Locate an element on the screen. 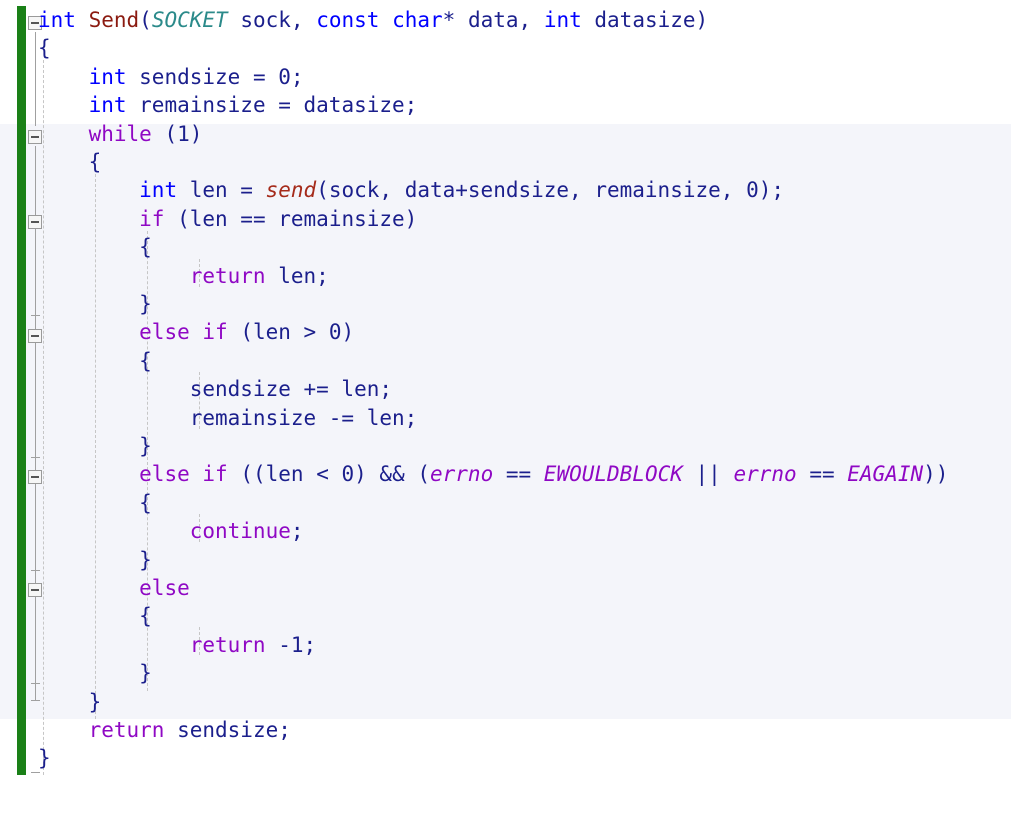  token-plain: datasize) is located at coordinates (645, 20).